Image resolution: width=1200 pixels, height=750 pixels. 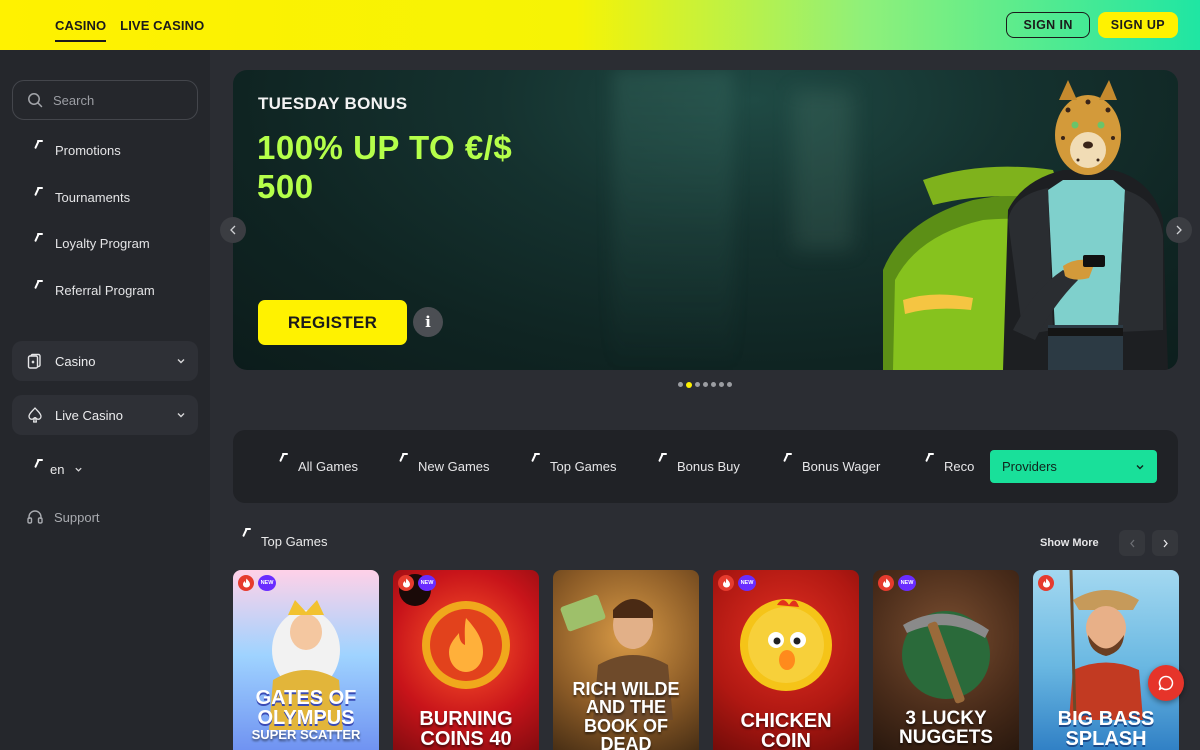 I want to click on live-chat-button, so click(x=1166, y=683).